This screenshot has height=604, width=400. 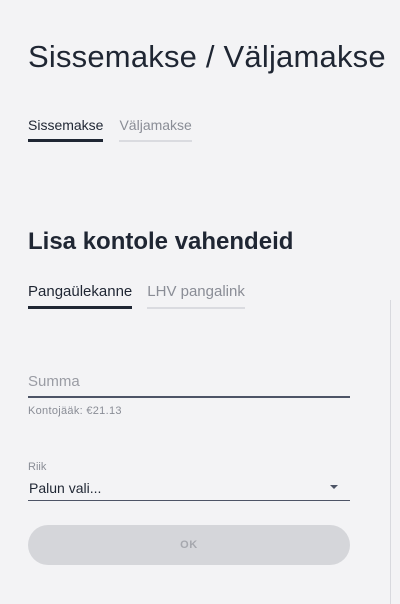 I want to click on tab-valjamakse: Väljamakse, so click(x=155, y=129).